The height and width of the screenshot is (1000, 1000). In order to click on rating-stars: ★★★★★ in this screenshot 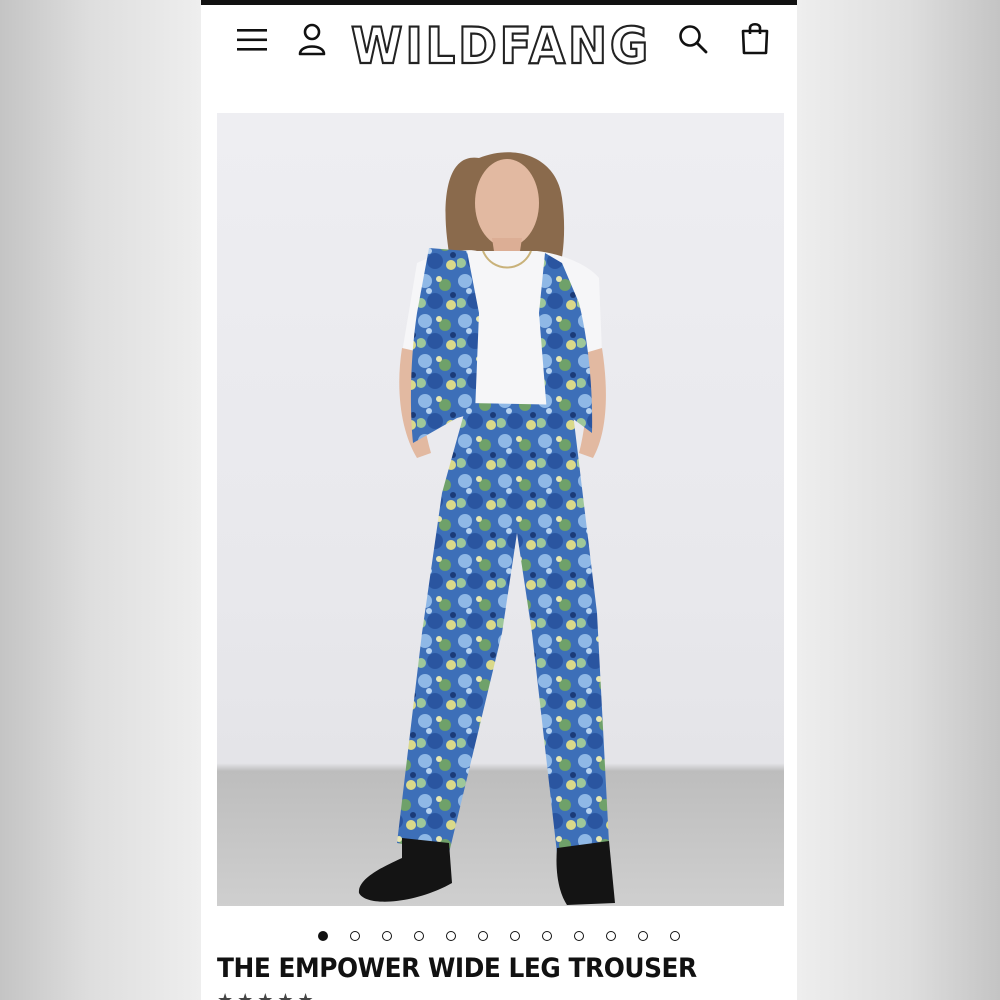, I will do `click(267, 995)`.